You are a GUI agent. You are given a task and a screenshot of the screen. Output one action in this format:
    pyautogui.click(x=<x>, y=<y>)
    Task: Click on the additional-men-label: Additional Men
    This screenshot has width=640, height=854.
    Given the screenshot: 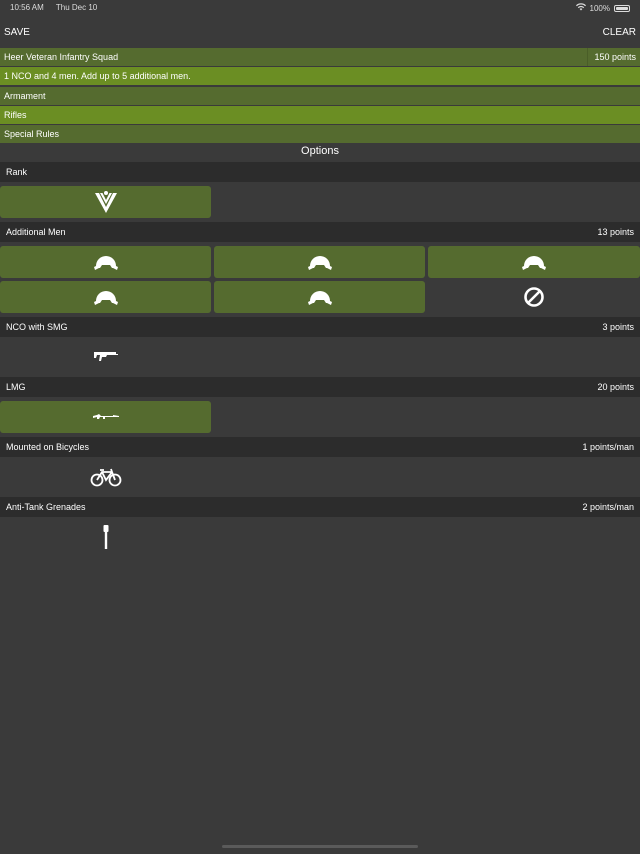 What is the action you would take?
    pyautogui.click(x=36, y=232)
    